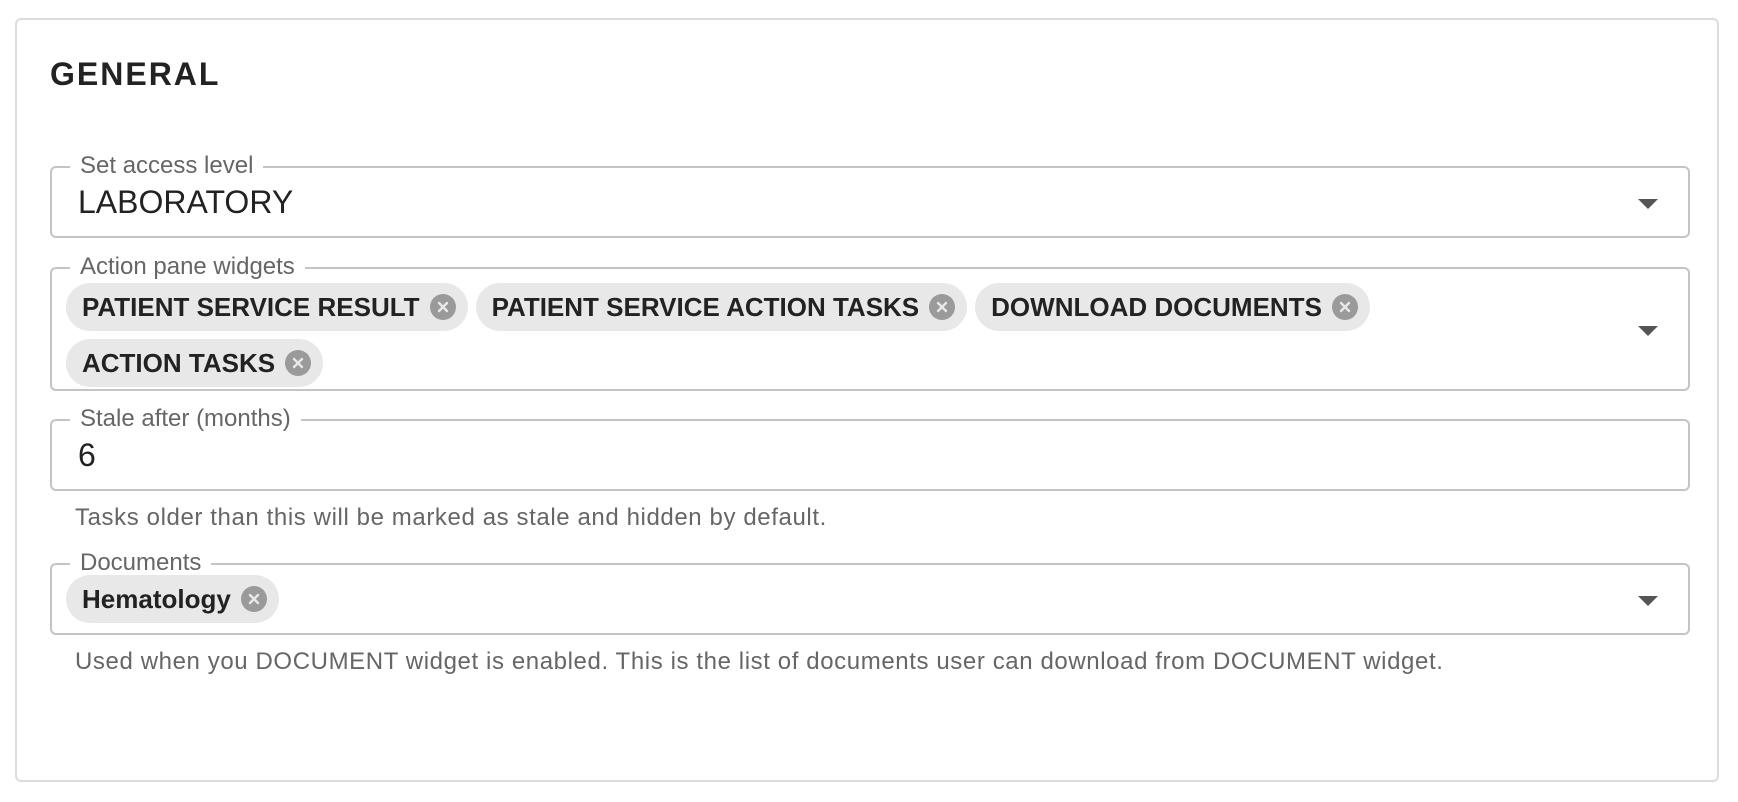 Image resolution: width=1738 pixels, height=802 pixels. I want to click on documents-label: Documents, so click(141, 563).